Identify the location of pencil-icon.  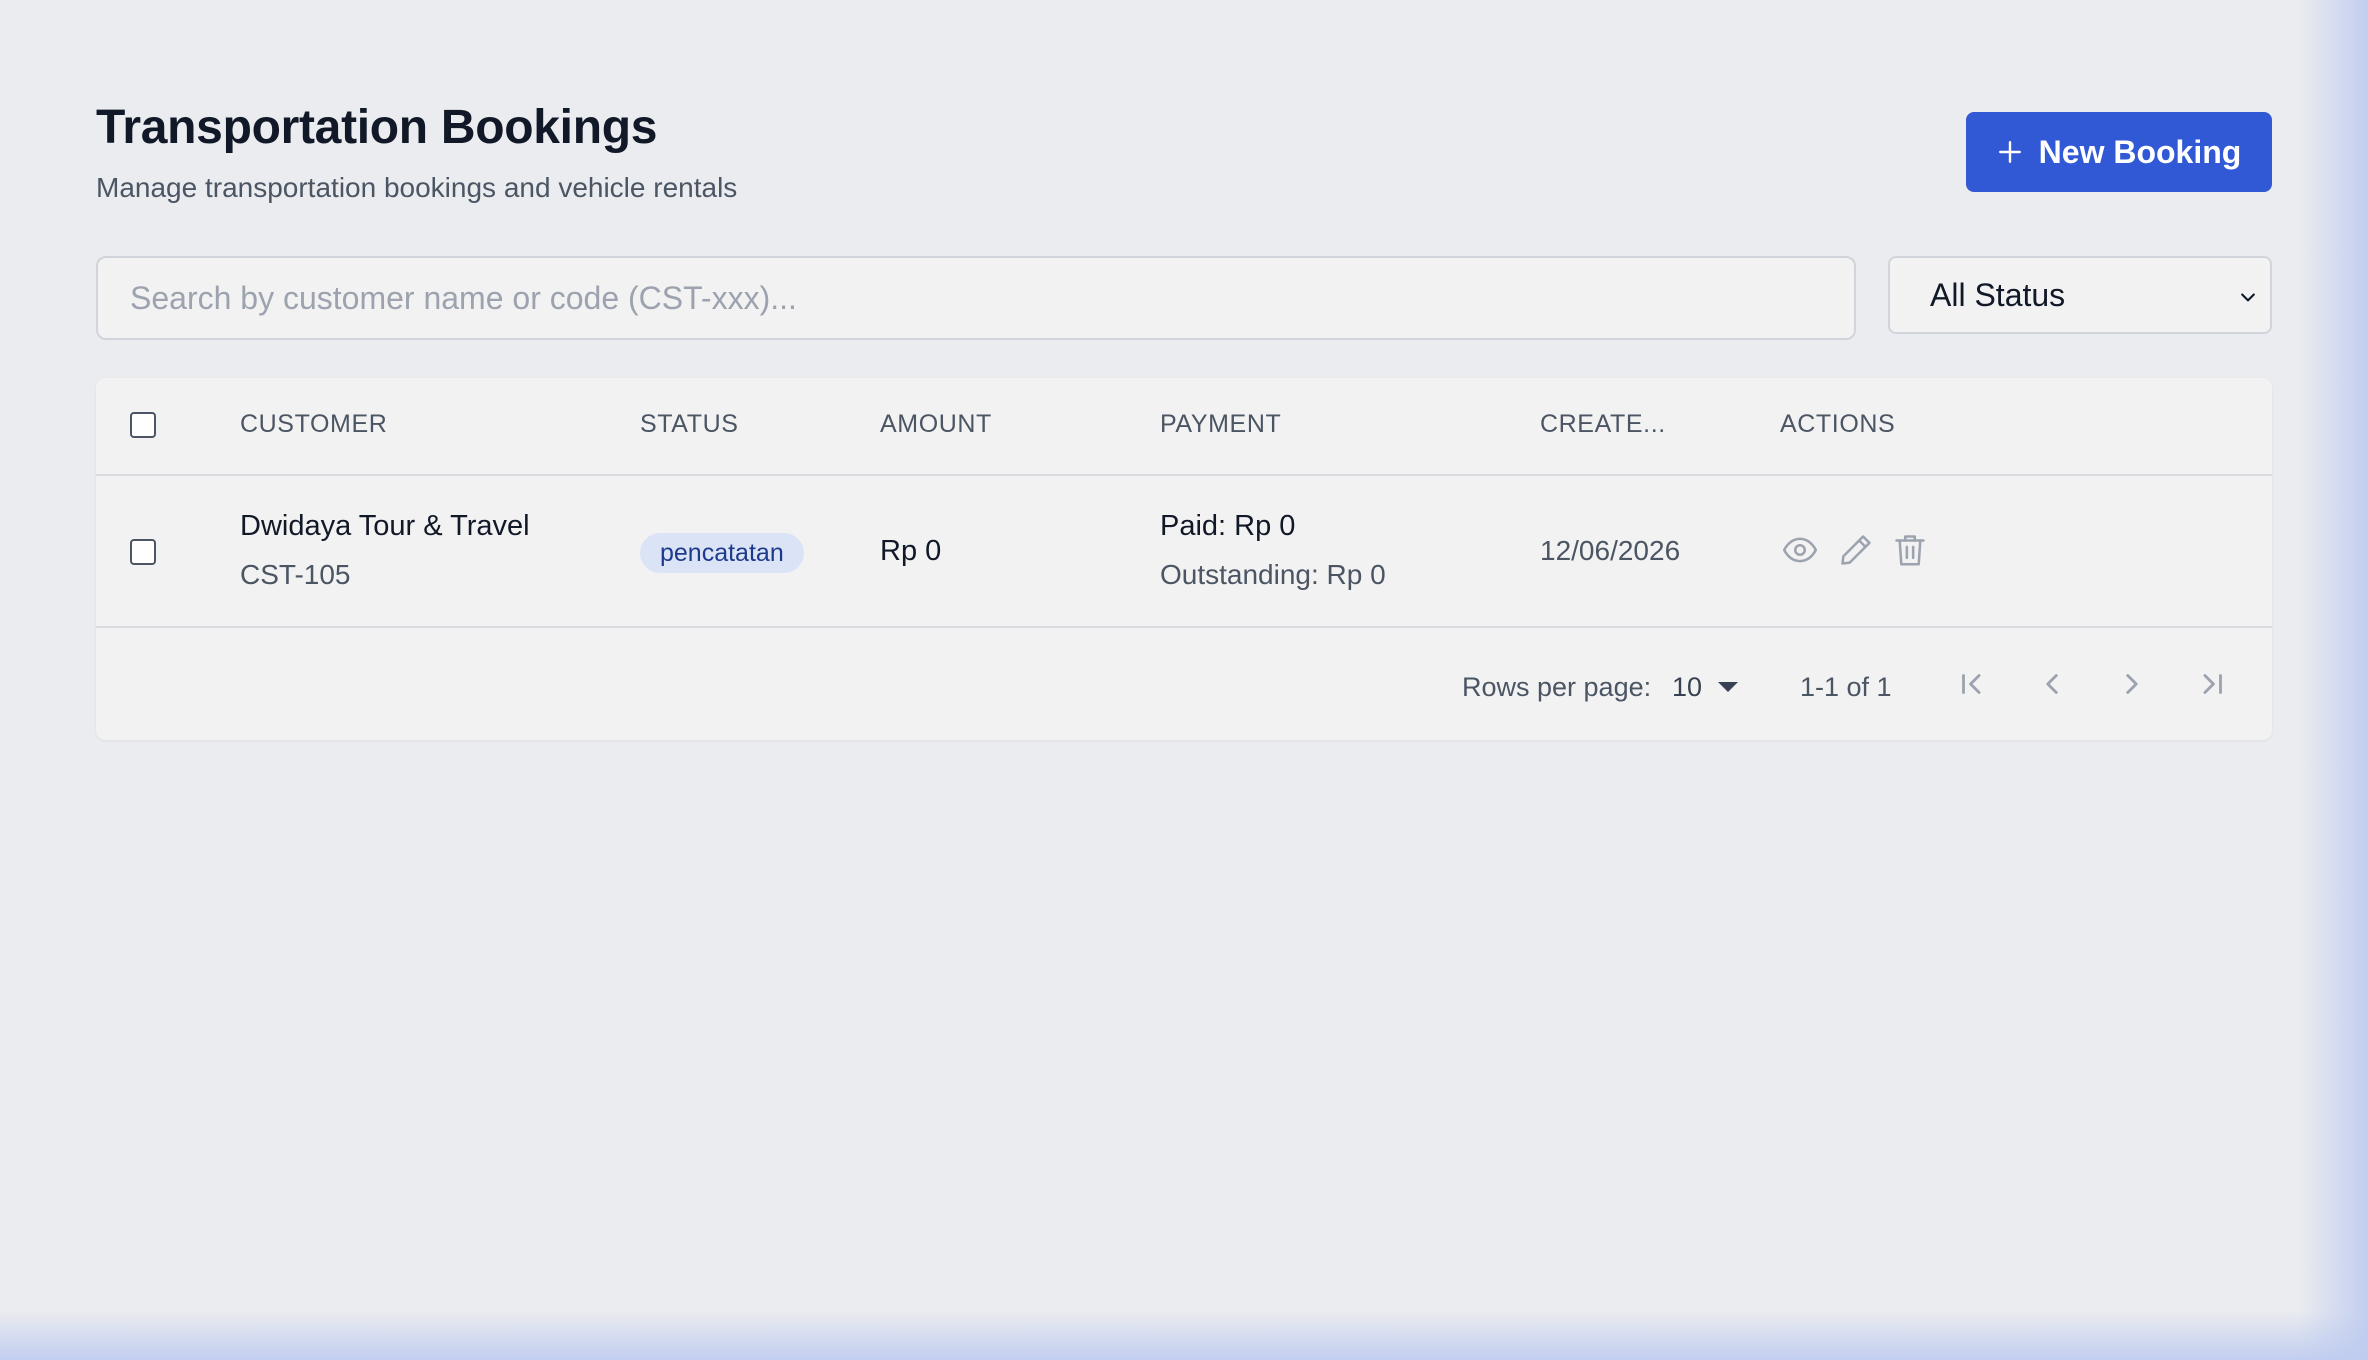
(1856, 550).